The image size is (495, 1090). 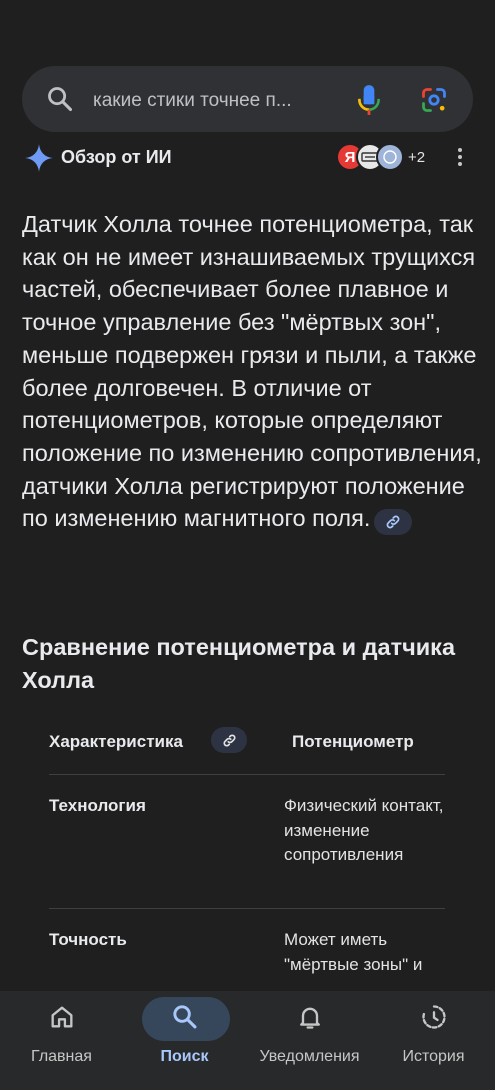 What do you see at coordinates (433, 1017) in the screenshot?
I see `history-icon` at bounding box center [433, 1017].